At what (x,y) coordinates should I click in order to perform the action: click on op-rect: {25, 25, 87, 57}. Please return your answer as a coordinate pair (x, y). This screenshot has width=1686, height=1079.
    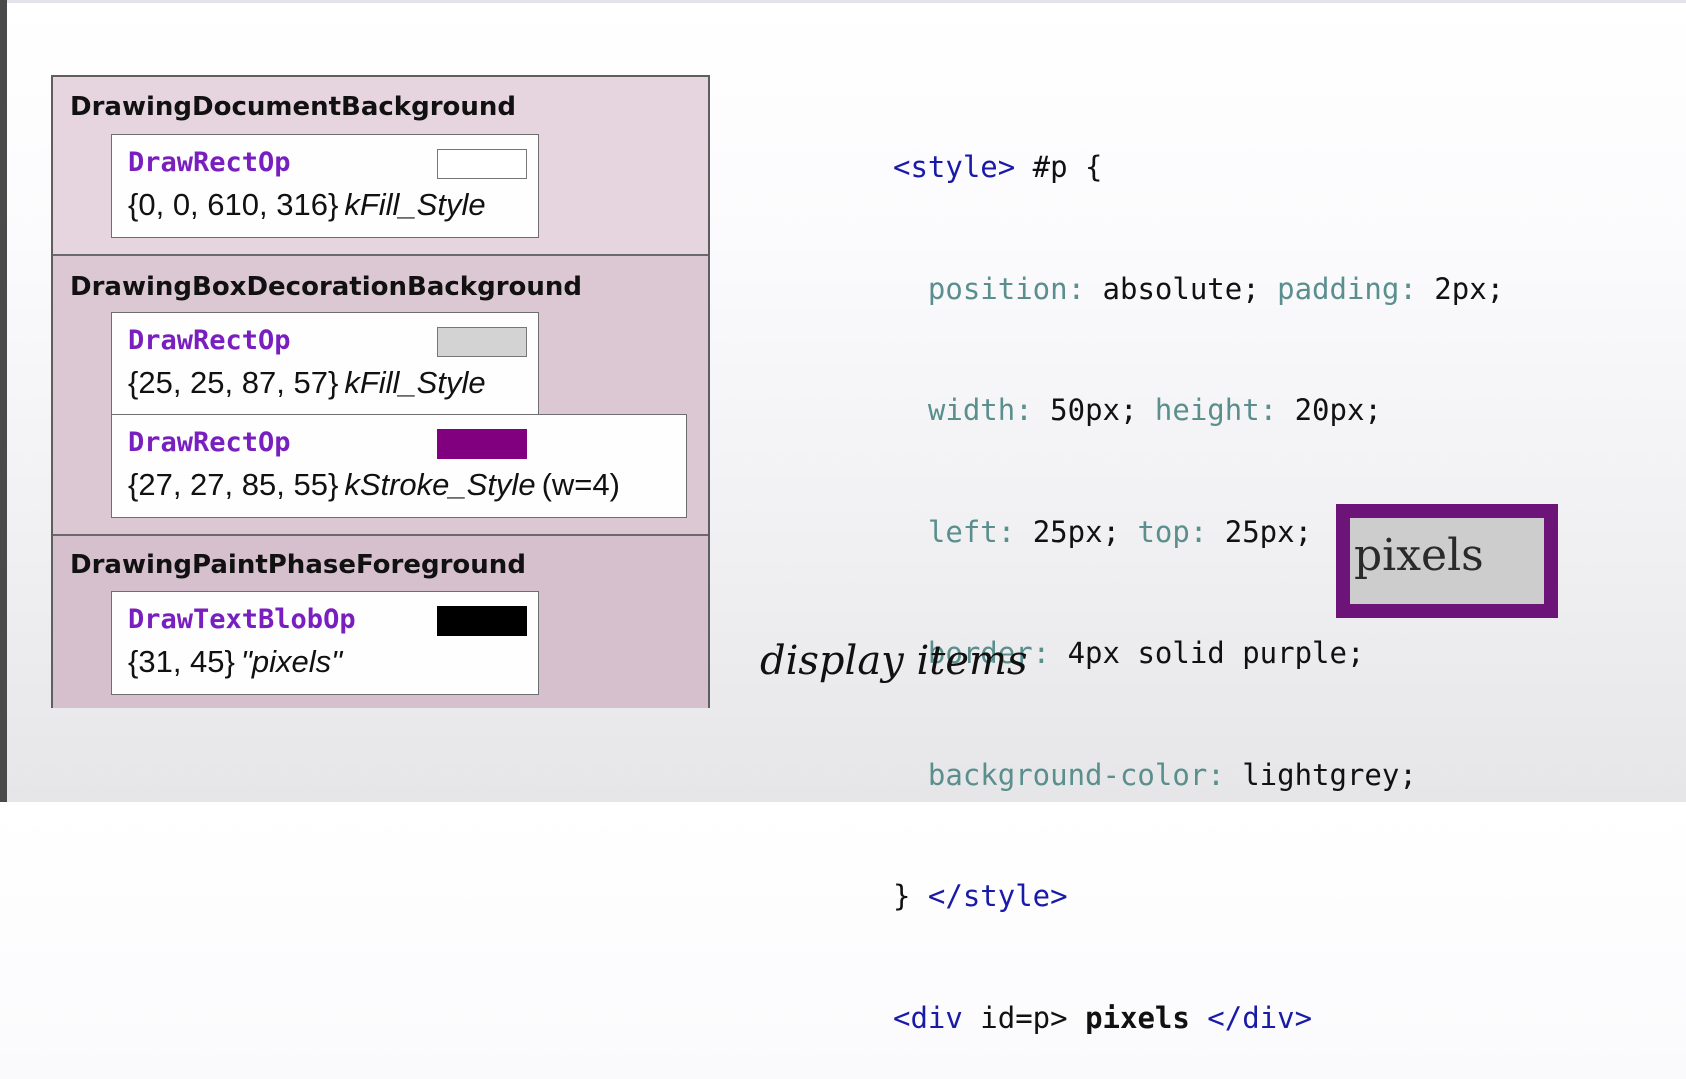
    Looking at the image, I should click on (233, 382).